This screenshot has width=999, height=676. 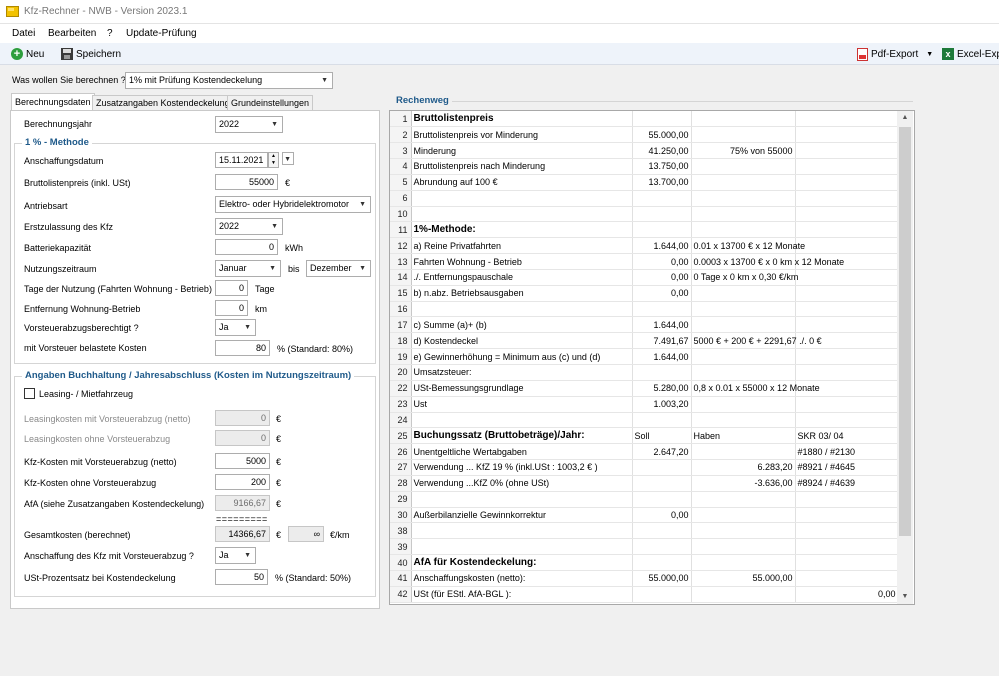 What do you see at coordinates (905, 331) in the screenshot?
I see `scroll-thumb` at bounding box center [905, 331].